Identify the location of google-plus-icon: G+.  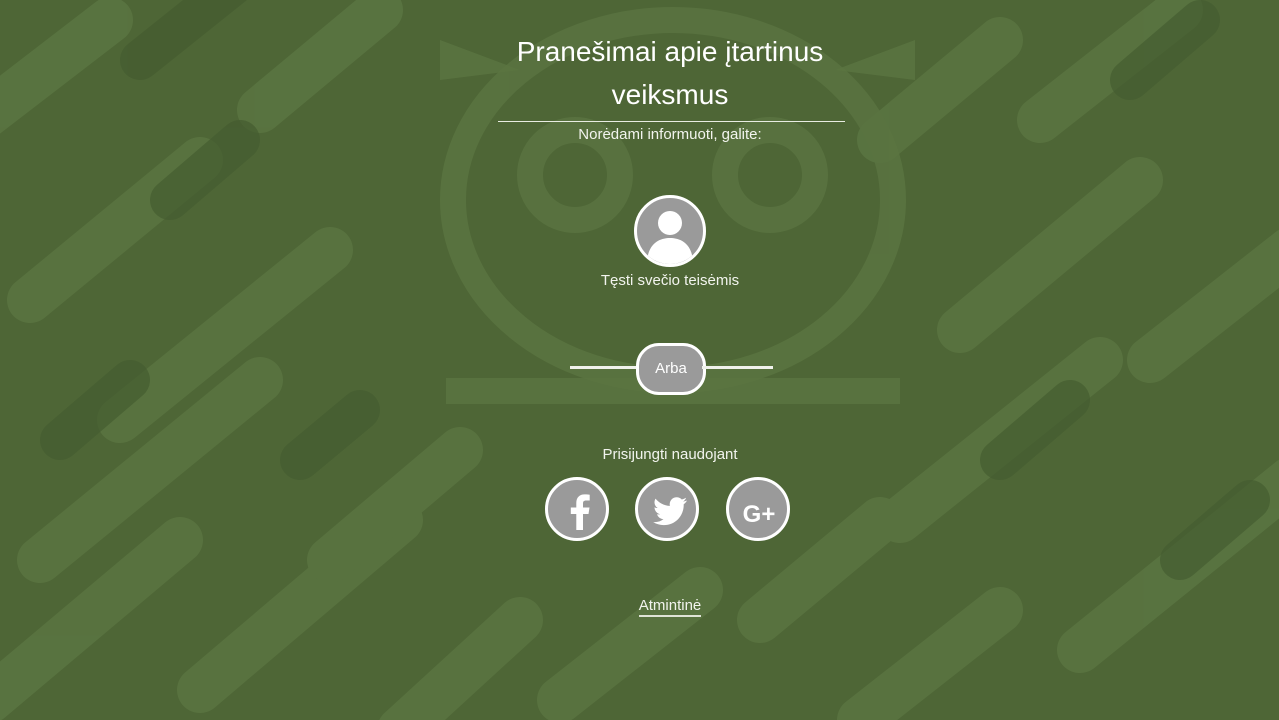
(759, 514).